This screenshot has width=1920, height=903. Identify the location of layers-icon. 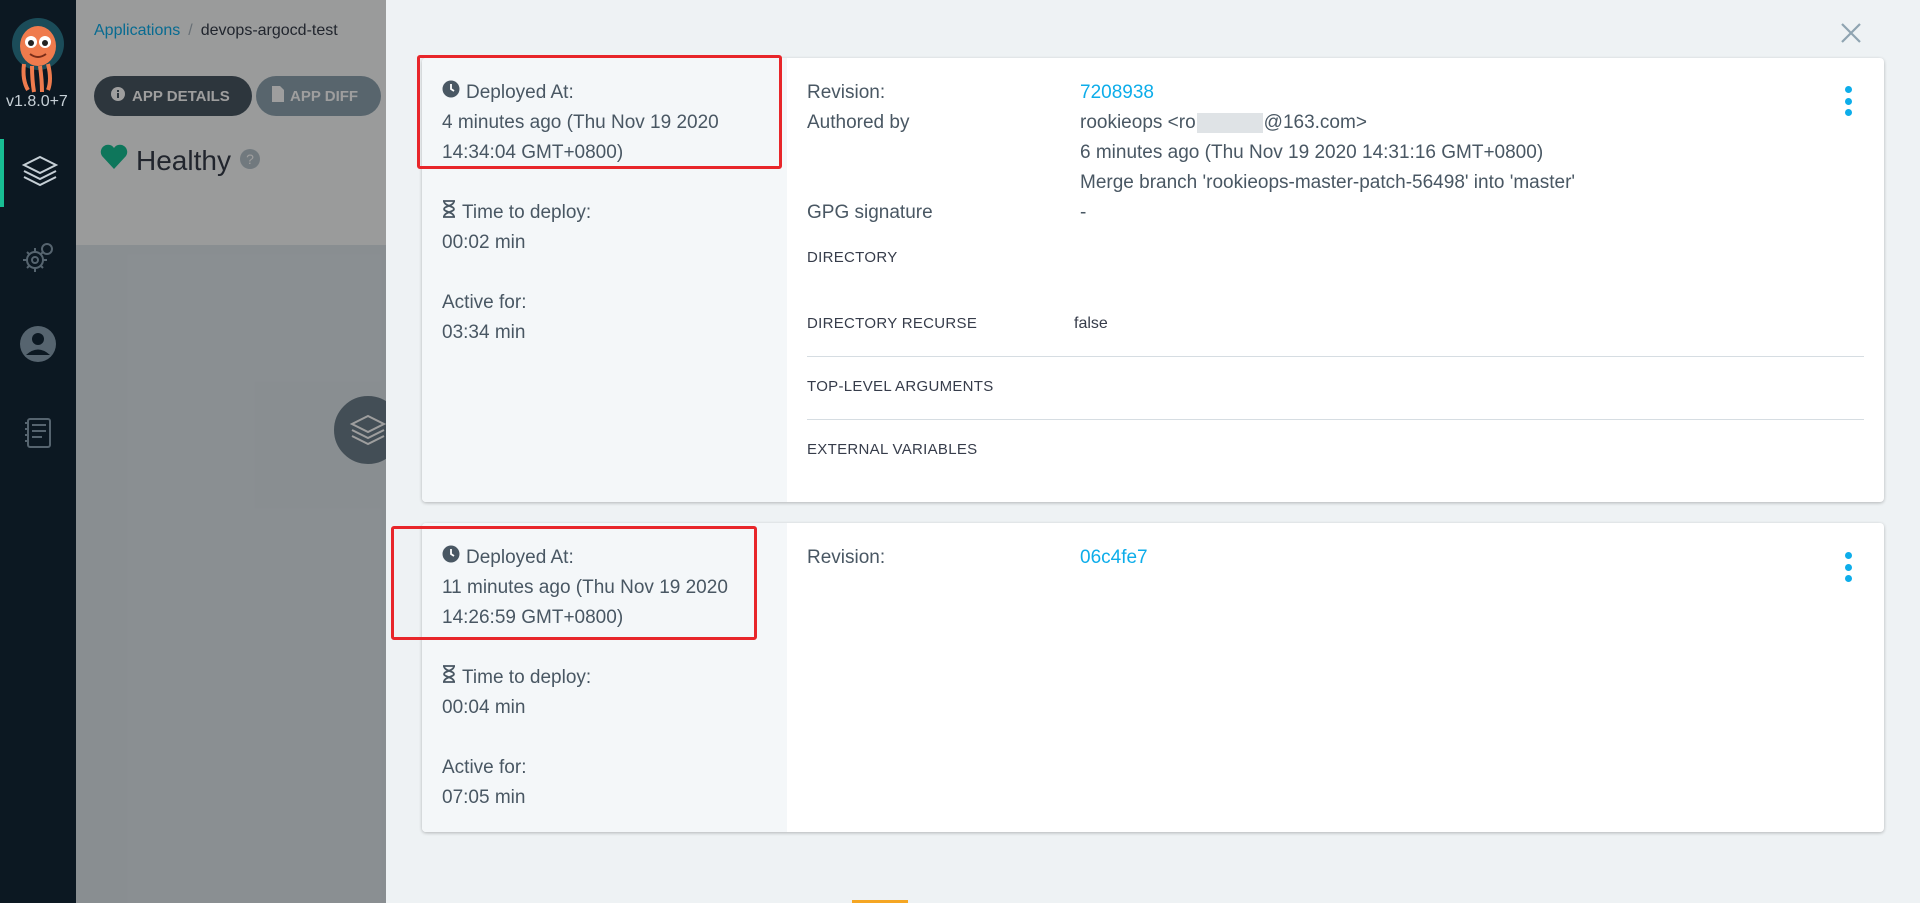
(40, 173).